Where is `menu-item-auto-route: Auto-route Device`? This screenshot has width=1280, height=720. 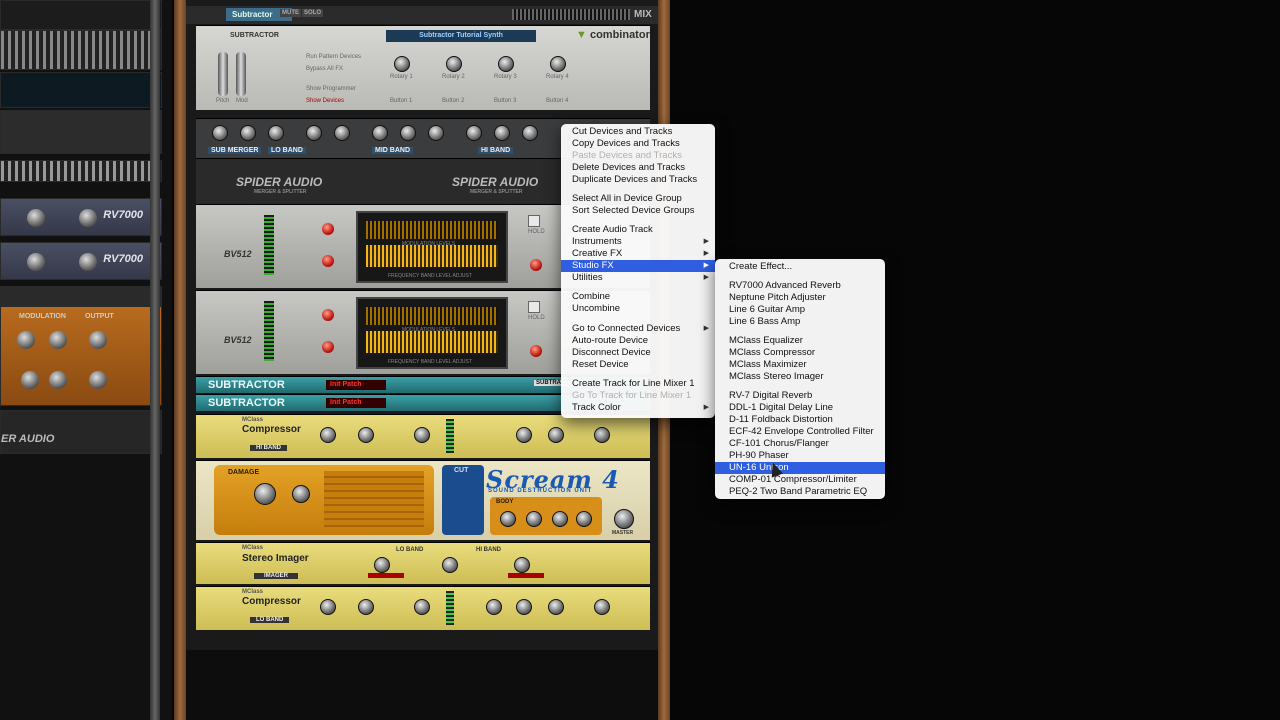
menu-item-auto-route: Auto-route Device is located at coordinates (638, 341).